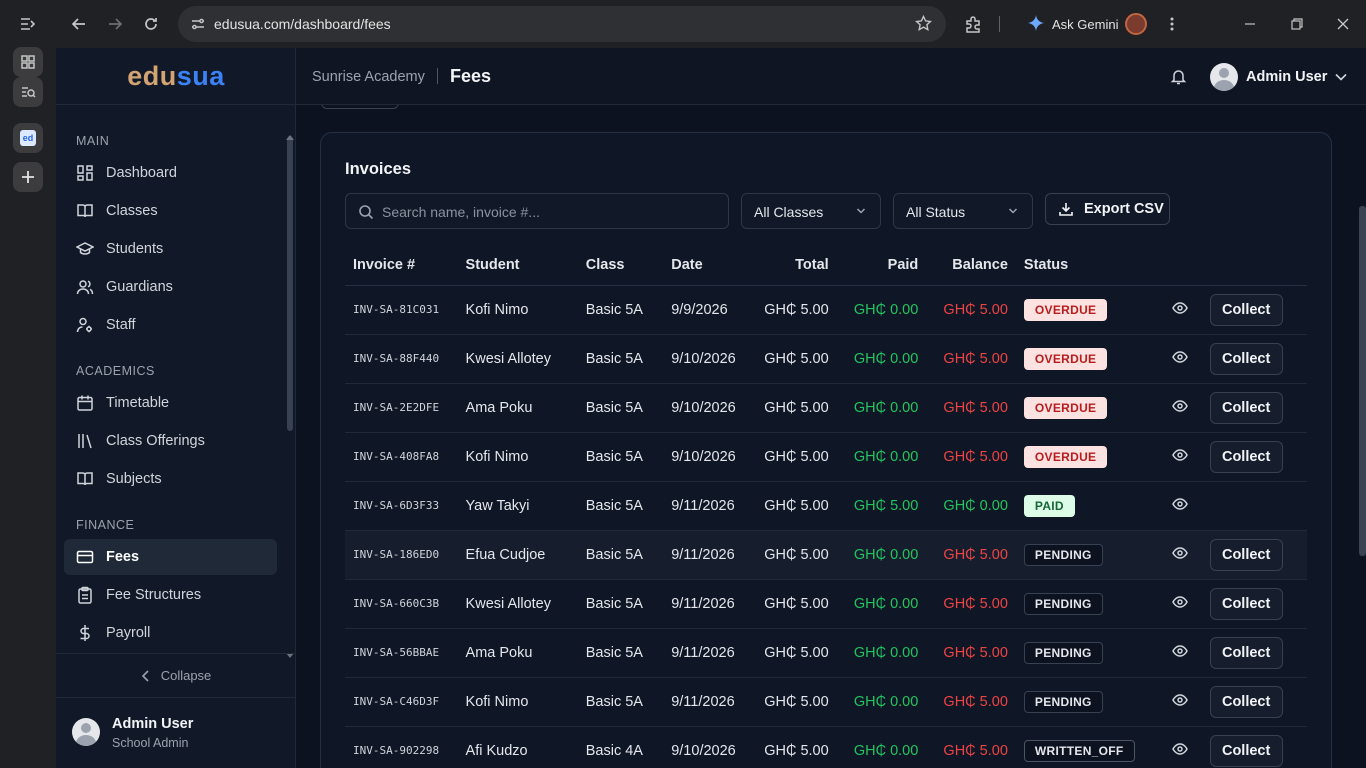 The height and width of the screenshot is (768, 1366). I want to click on site-info-icon, so click(198, 26).